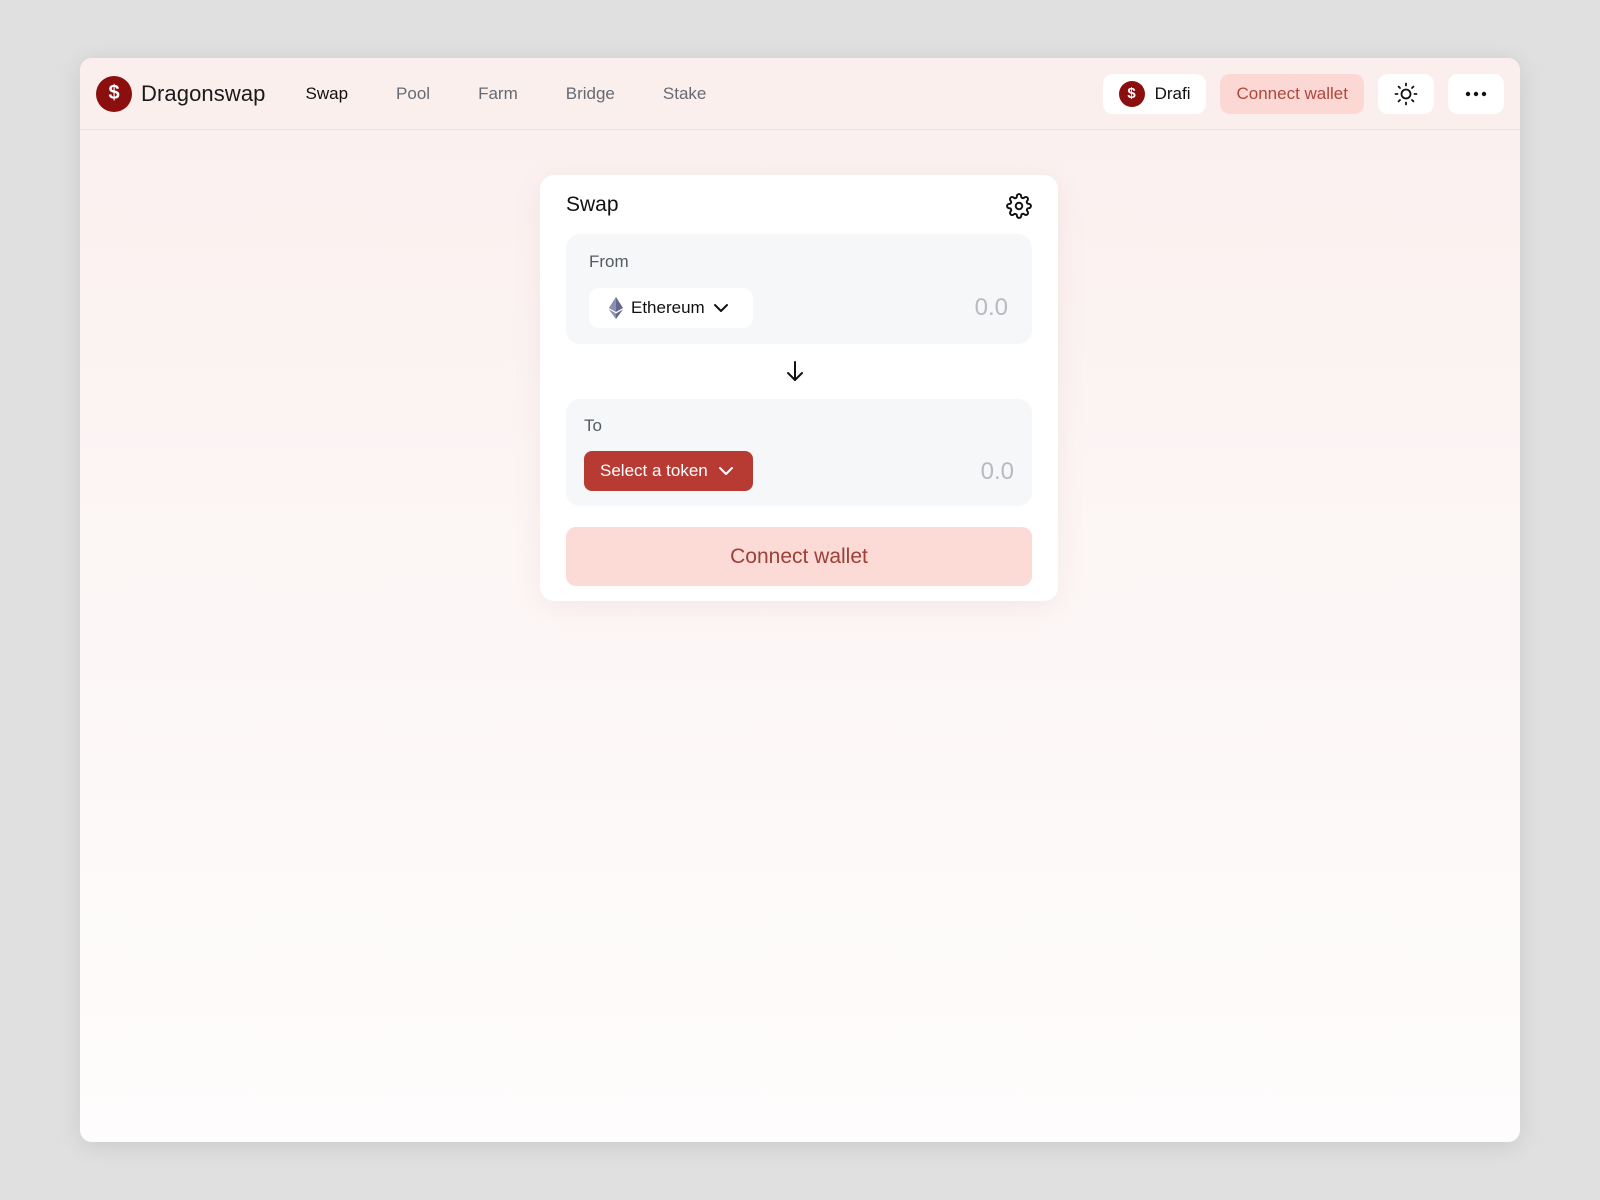  Describe the element at coordinates (413, 94) in the screenshot. I see `nav-item-pool: Pool` at that location.